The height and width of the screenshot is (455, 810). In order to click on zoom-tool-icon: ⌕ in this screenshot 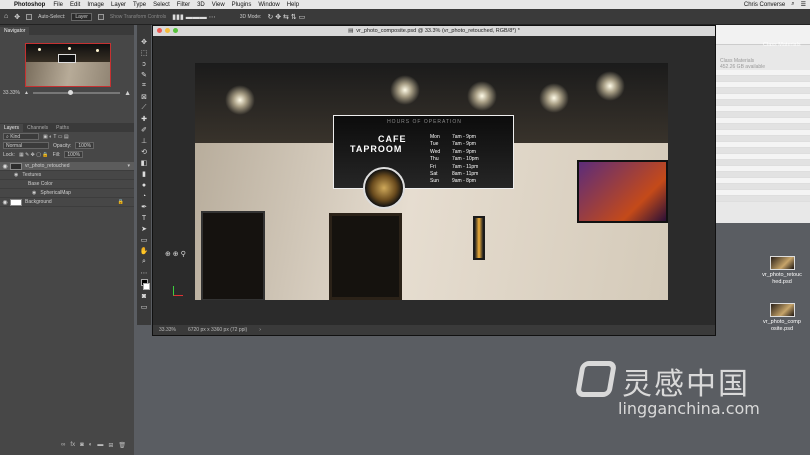, I will do `click(144, 262)`.